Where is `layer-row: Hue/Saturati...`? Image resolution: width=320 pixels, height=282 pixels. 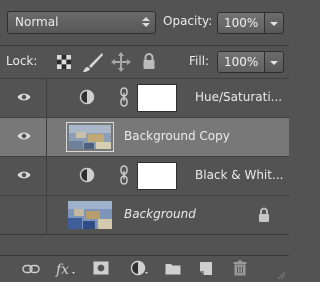 layer-row: Hue/Saturati... is located at coordinates (144, 97).